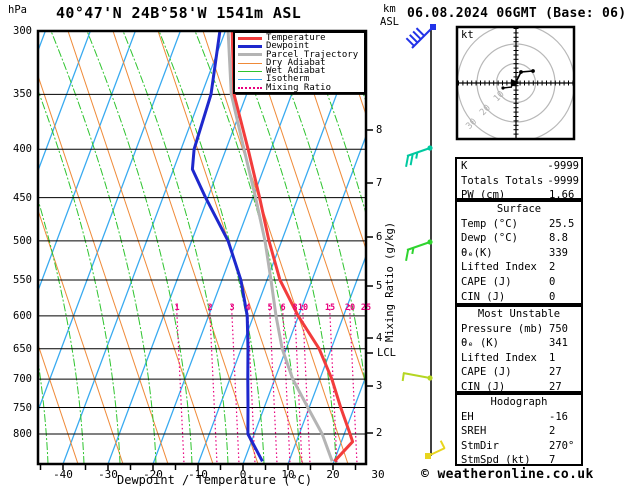 Image resolution: width=629 pixels, height=486 pixels. What do you see at coordinates (519, 179) in the screenshot?
I see `stats-box-indices: K -9999 Totals Totals -9999 PW (cm) 1.66` at bounding box center [519, 179].